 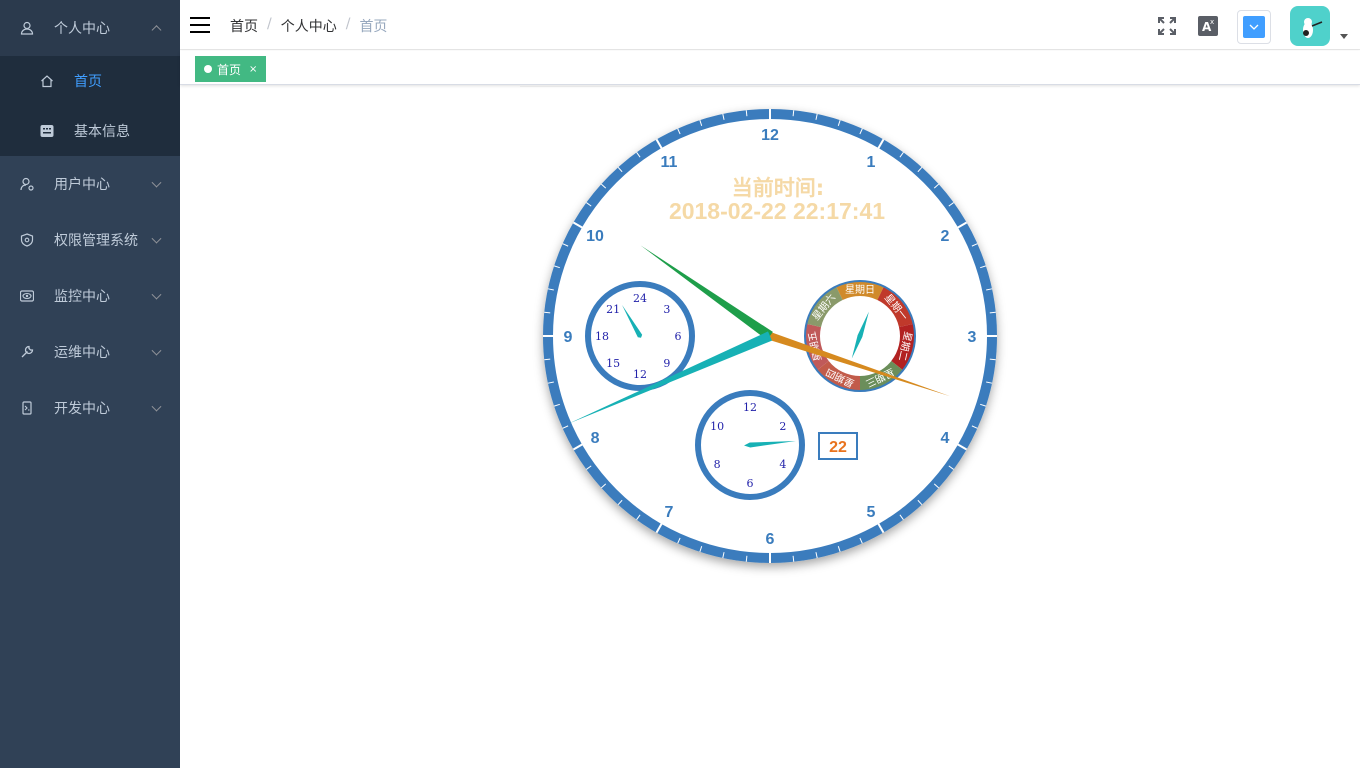 I want to click on date-box-value: 22, so click(x=838, y=447).